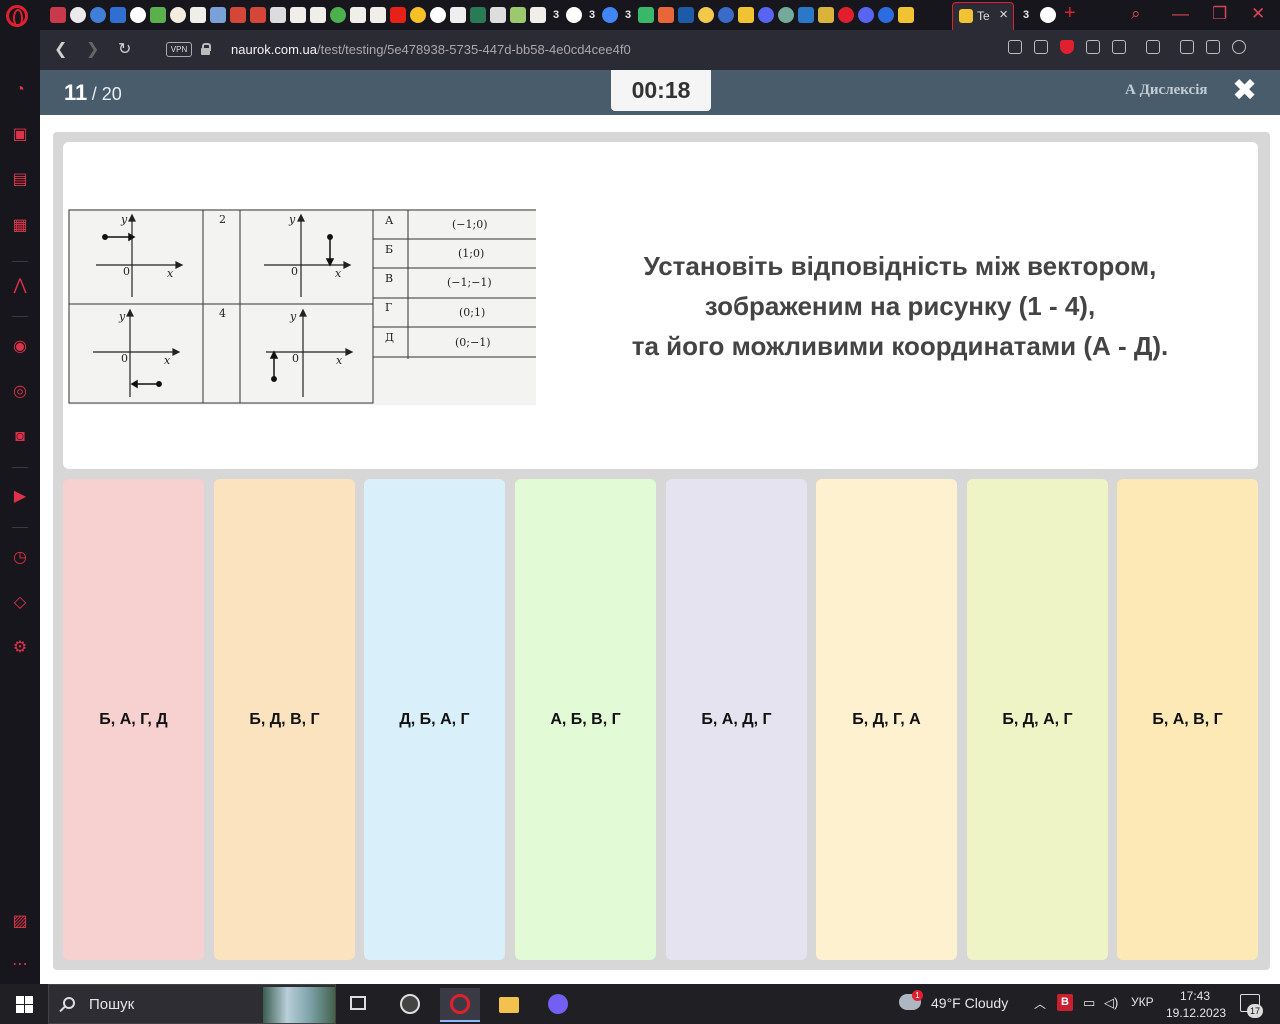 Image resolution: width=1280 pixels, height=1024 pixels. I want to click on extensions-icon, so click(1153, 47).